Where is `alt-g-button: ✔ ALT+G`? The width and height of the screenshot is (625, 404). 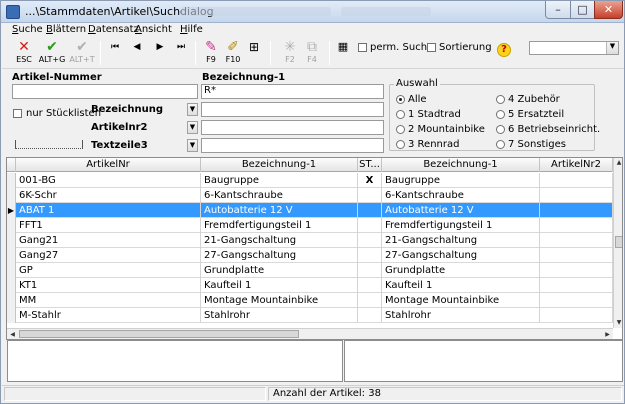
alt-g-button: ✔ ALT+G is located at coordinates (52, 53).